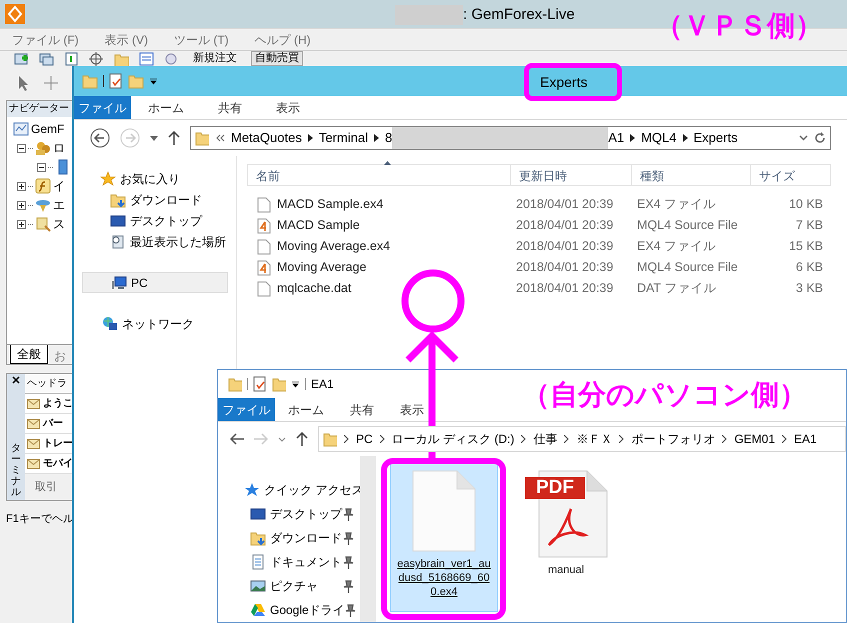 The height and width of the screenshot is (623, 847). What do you see at coordinates (59, 224) in the screenshot?
I see `tree-item: ス` at bounding box center [59, 224].